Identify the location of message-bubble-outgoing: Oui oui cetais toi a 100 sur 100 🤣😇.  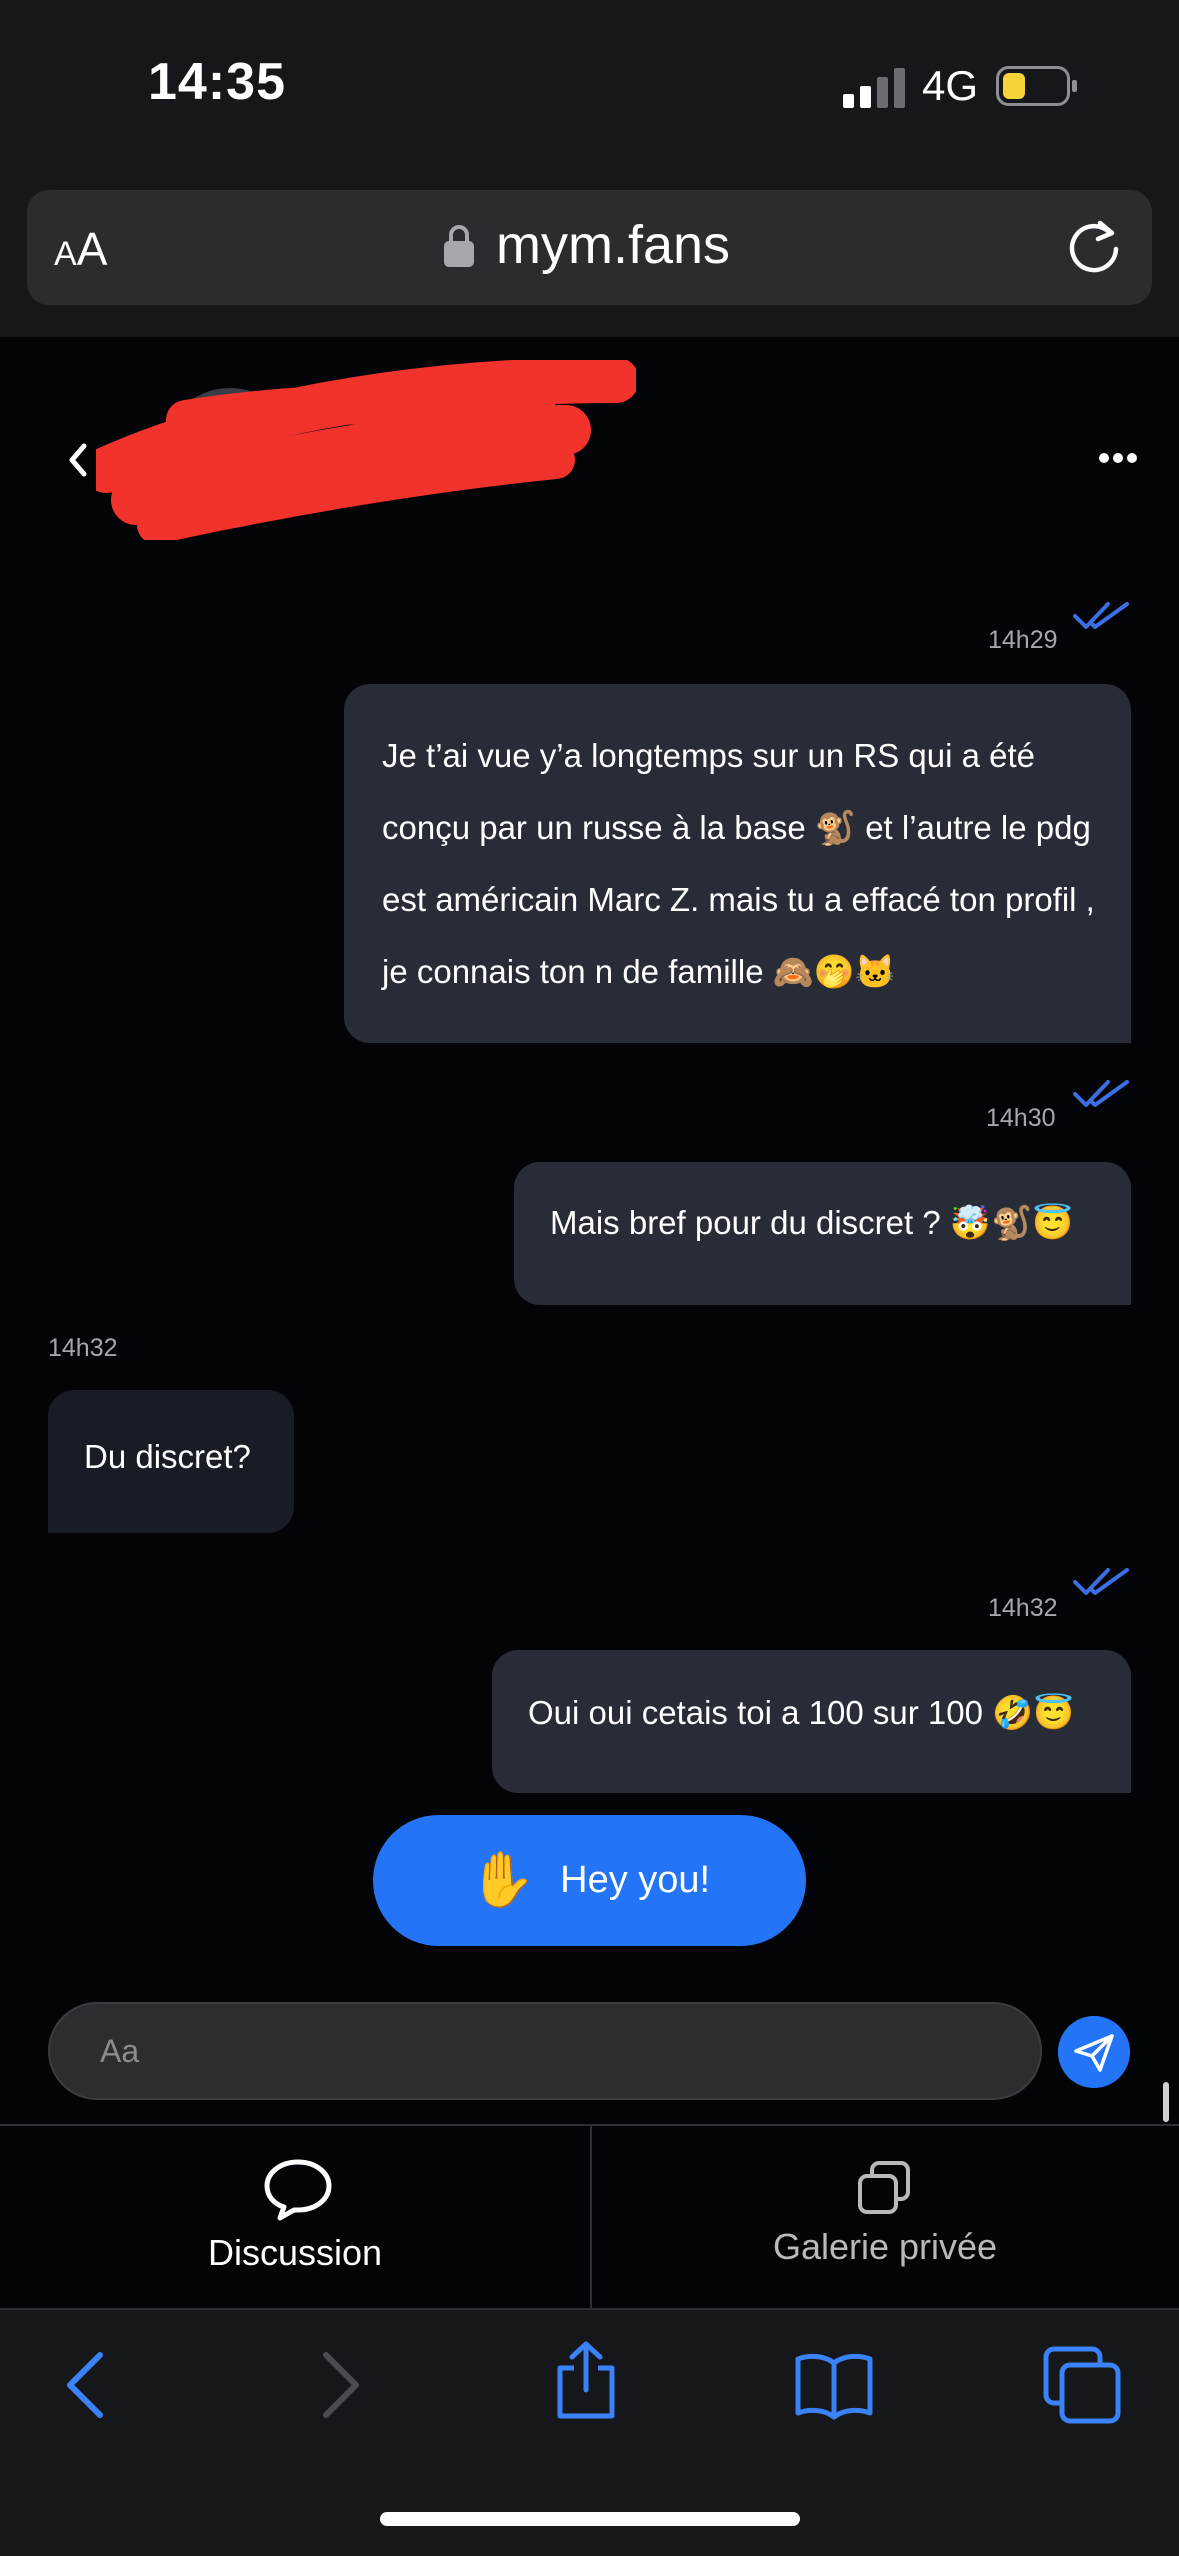
(811, 1721).